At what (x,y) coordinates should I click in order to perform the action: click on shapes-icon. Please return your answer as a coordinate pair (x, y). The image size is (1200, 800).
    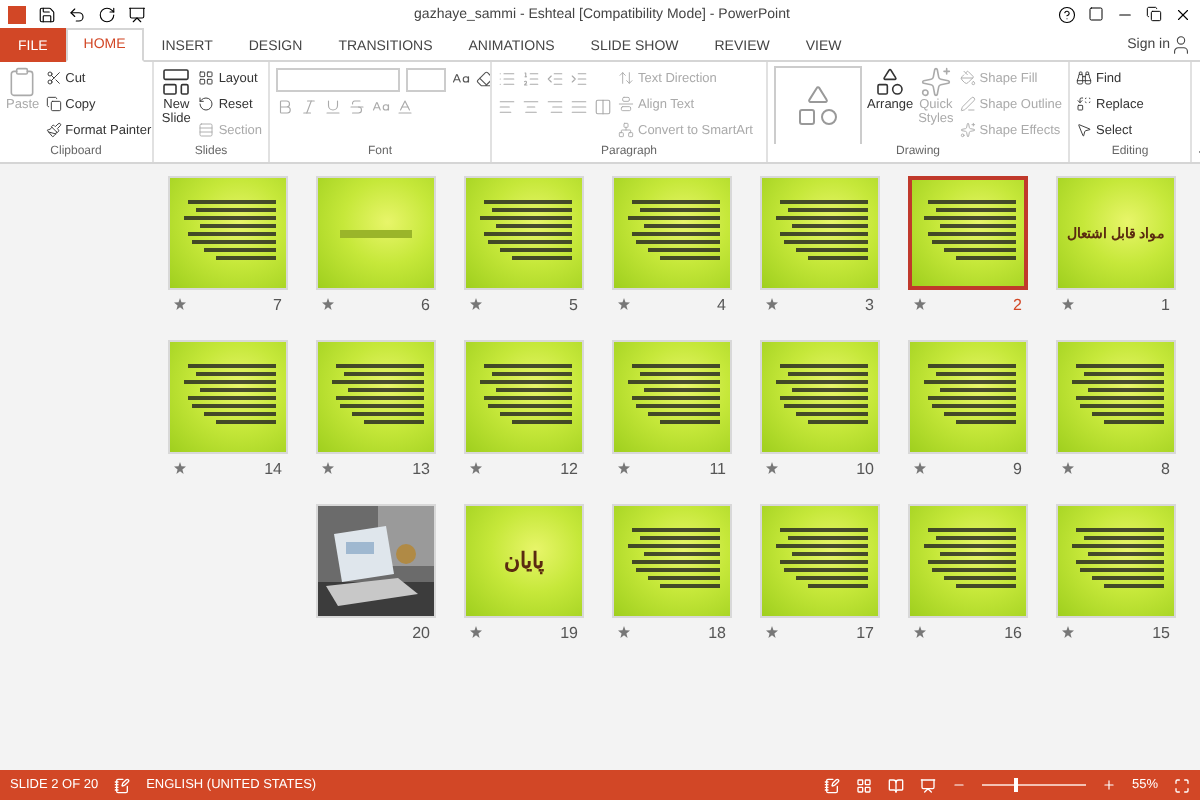
    Looking at the image, I should click on (818, 106).